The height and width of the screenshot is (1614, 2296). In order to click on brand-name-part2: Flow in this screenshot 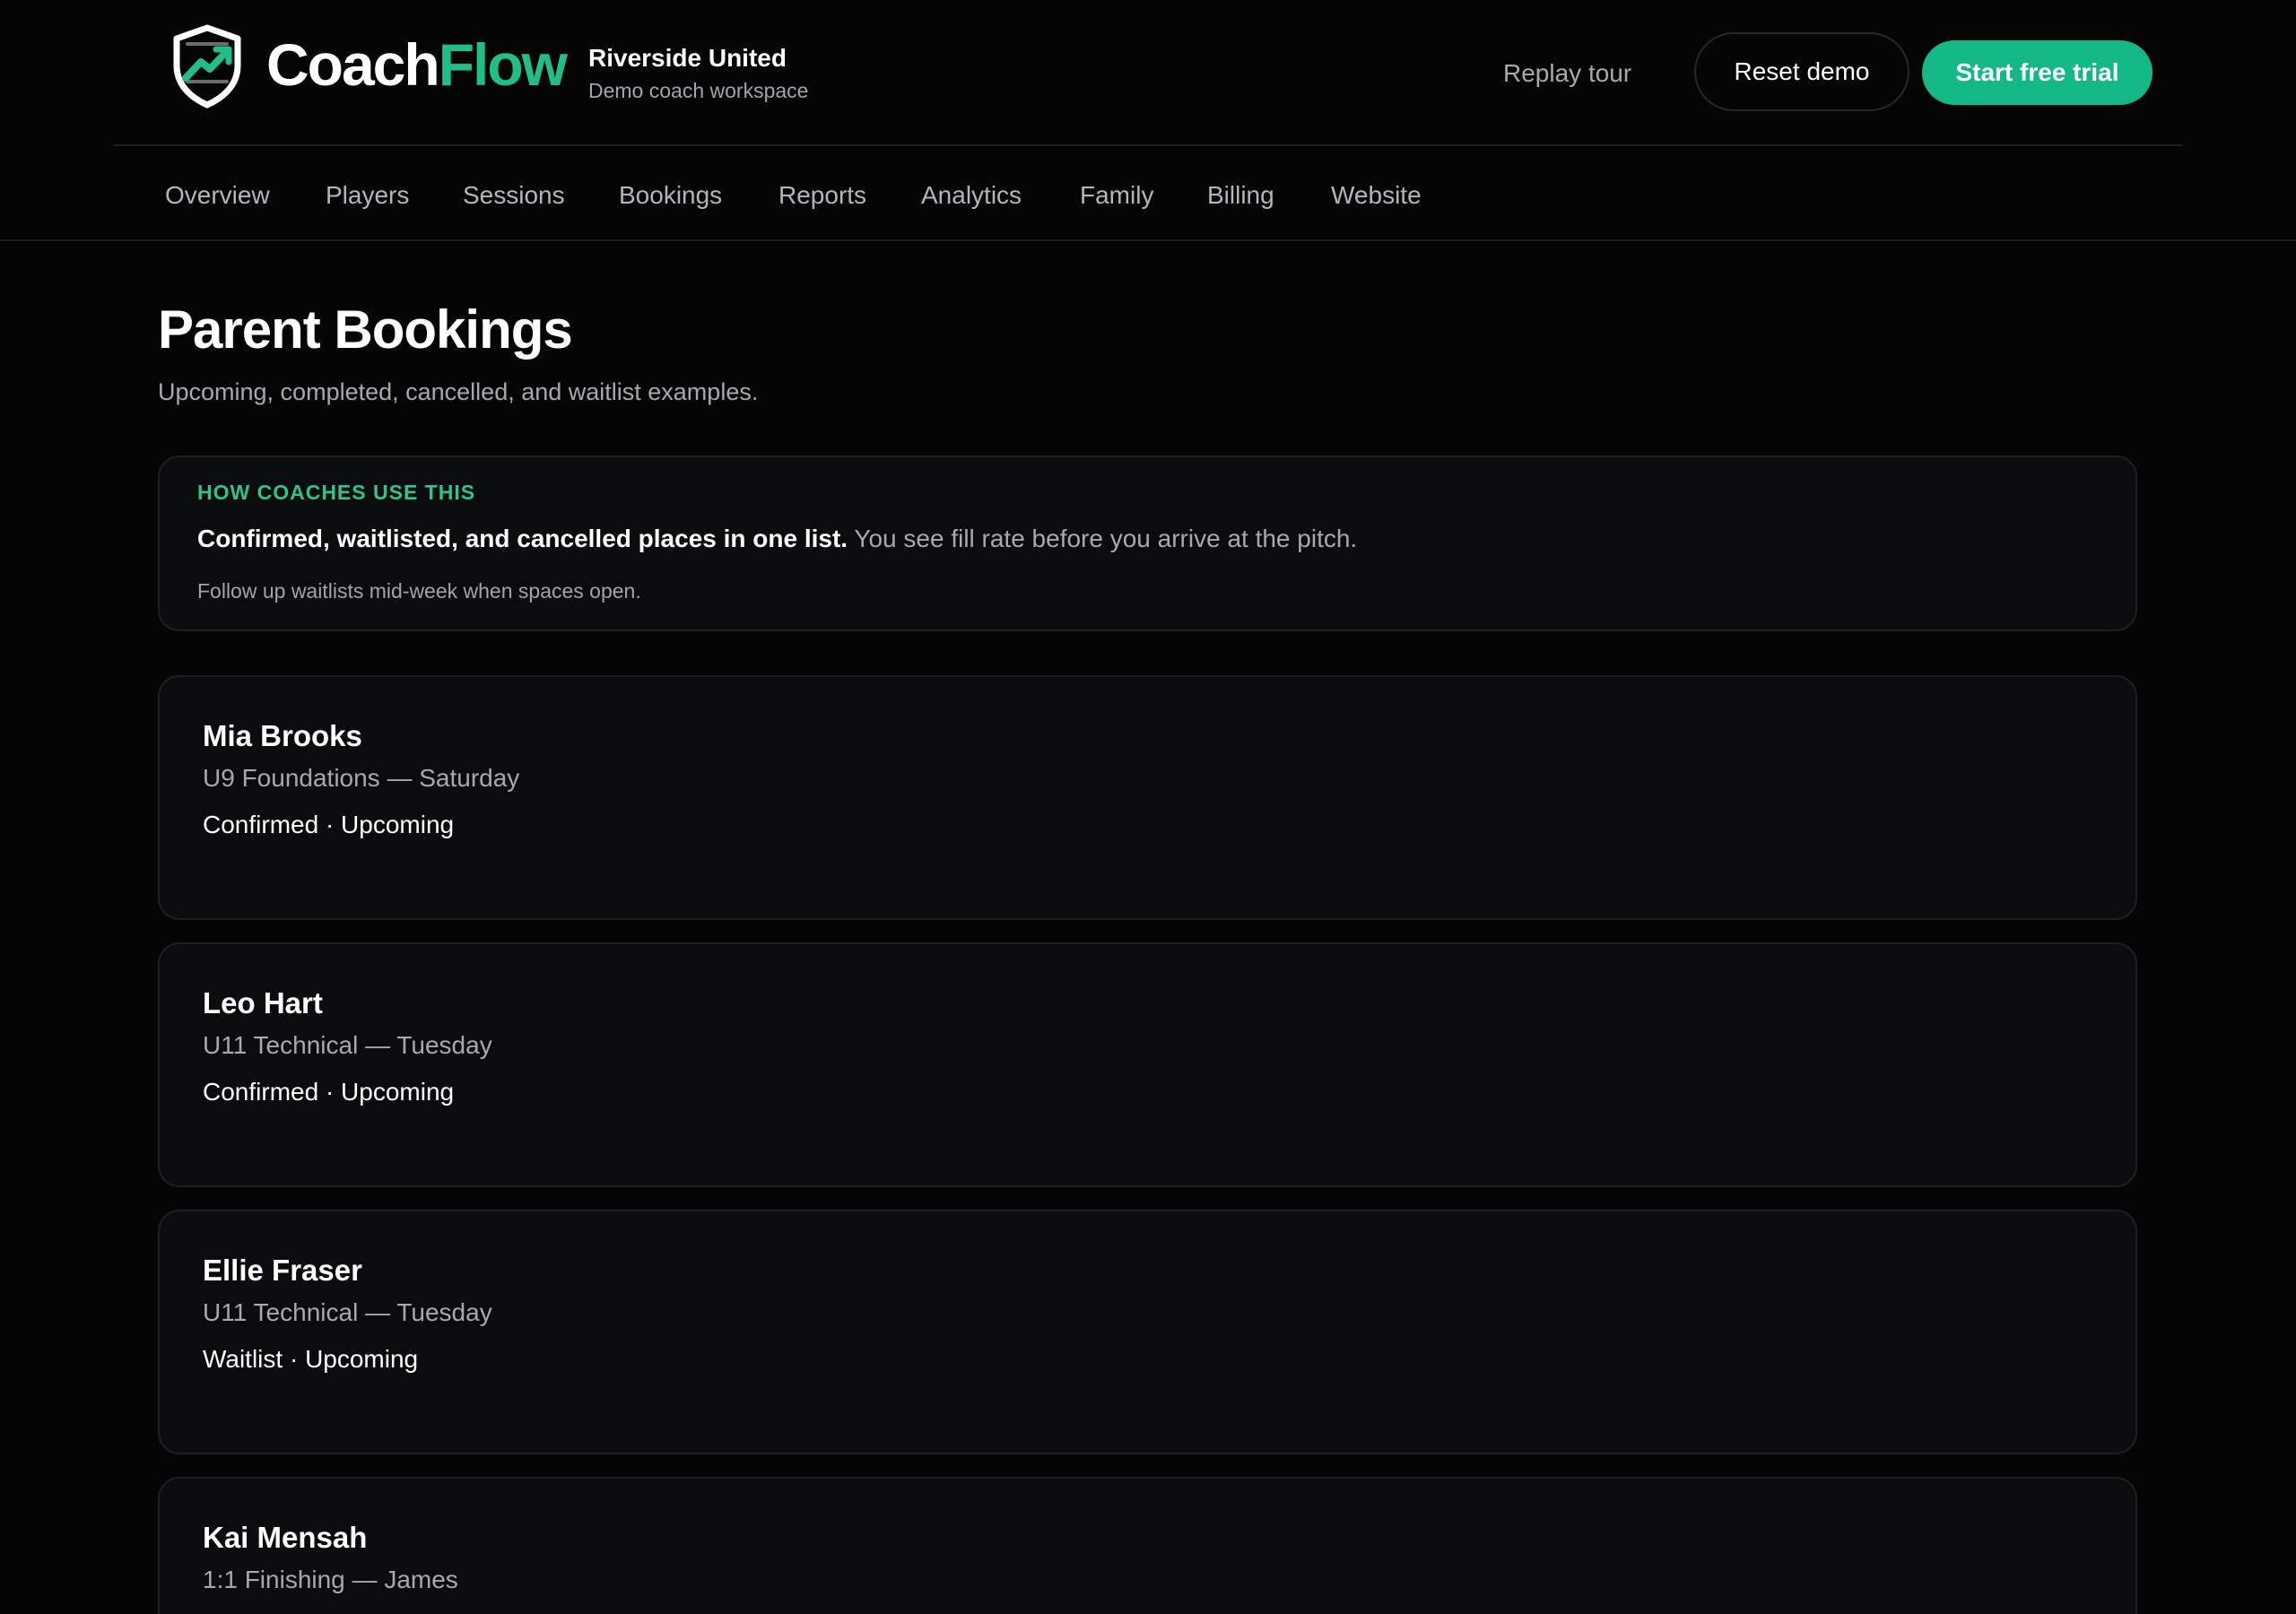, I will do `click(503, 64)`.